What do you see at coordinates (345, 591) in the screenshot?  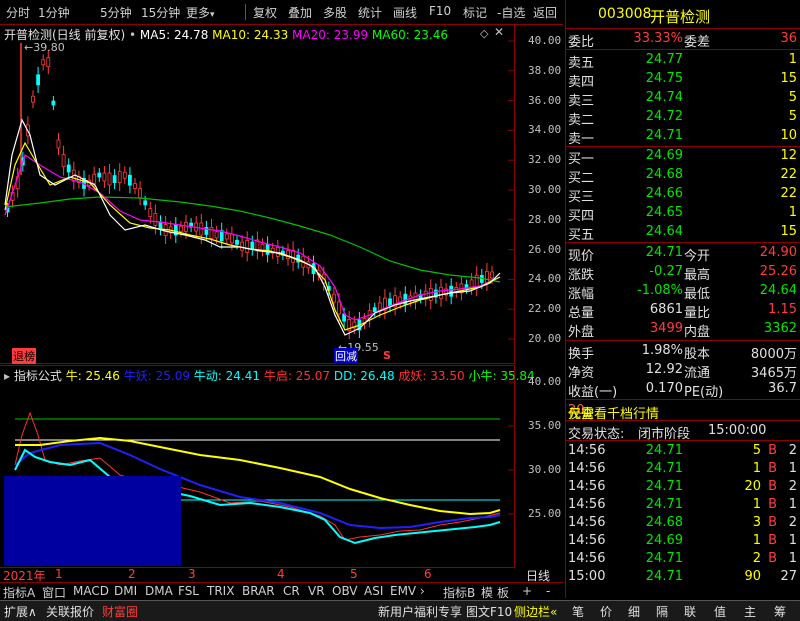 I see `tab-obv: OBV` at bounding box center [345, 591].